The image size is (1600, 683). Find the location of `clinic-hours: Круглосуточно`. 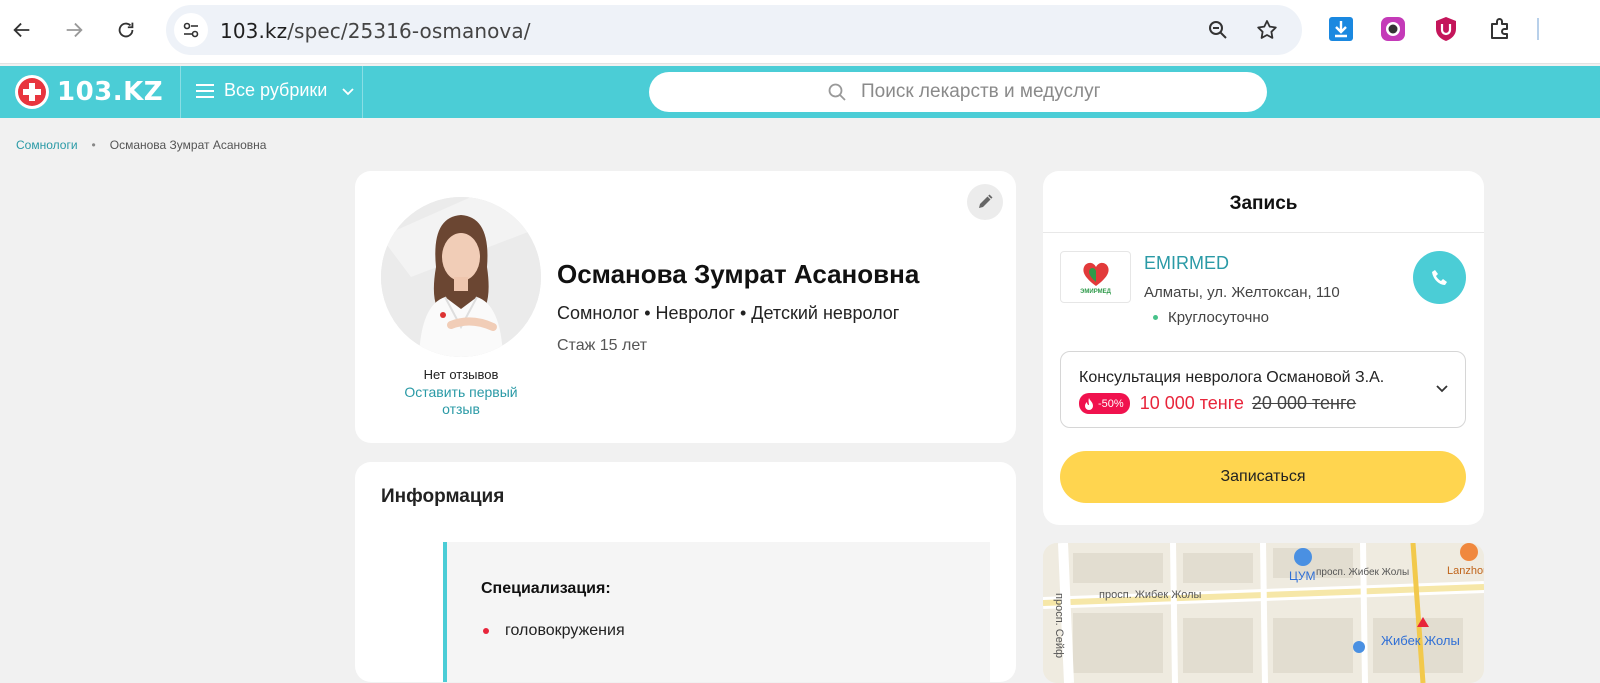

clinic-hours: Круглосуточно is located at coordinates (1211, 317).